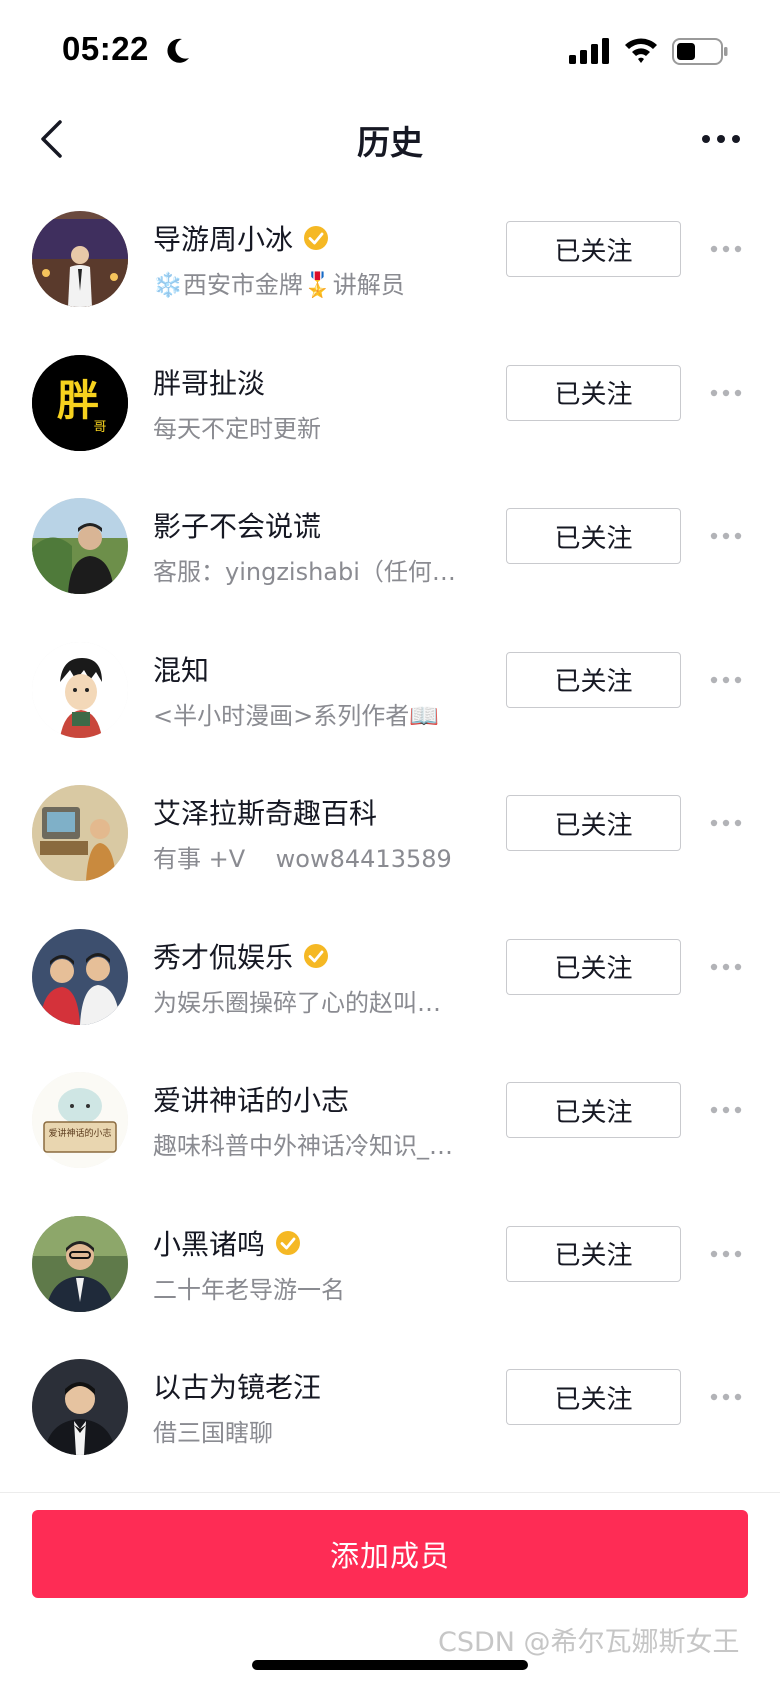 This screenshot has width=780, height=1688. Describe the element at coordinates (302, 859) in the screenshot. I see `user-description: 有事 +V wow84413589` at that location.